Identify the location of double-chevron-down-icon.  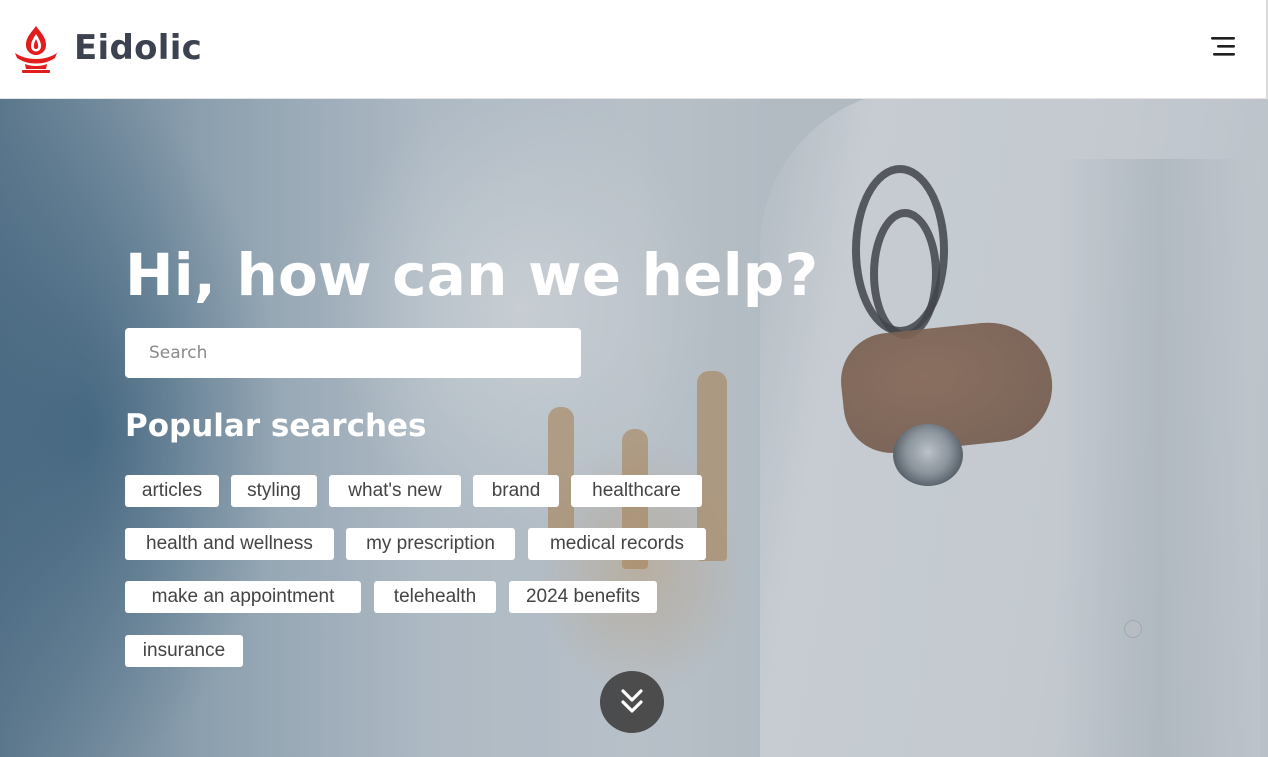
(632, 701).